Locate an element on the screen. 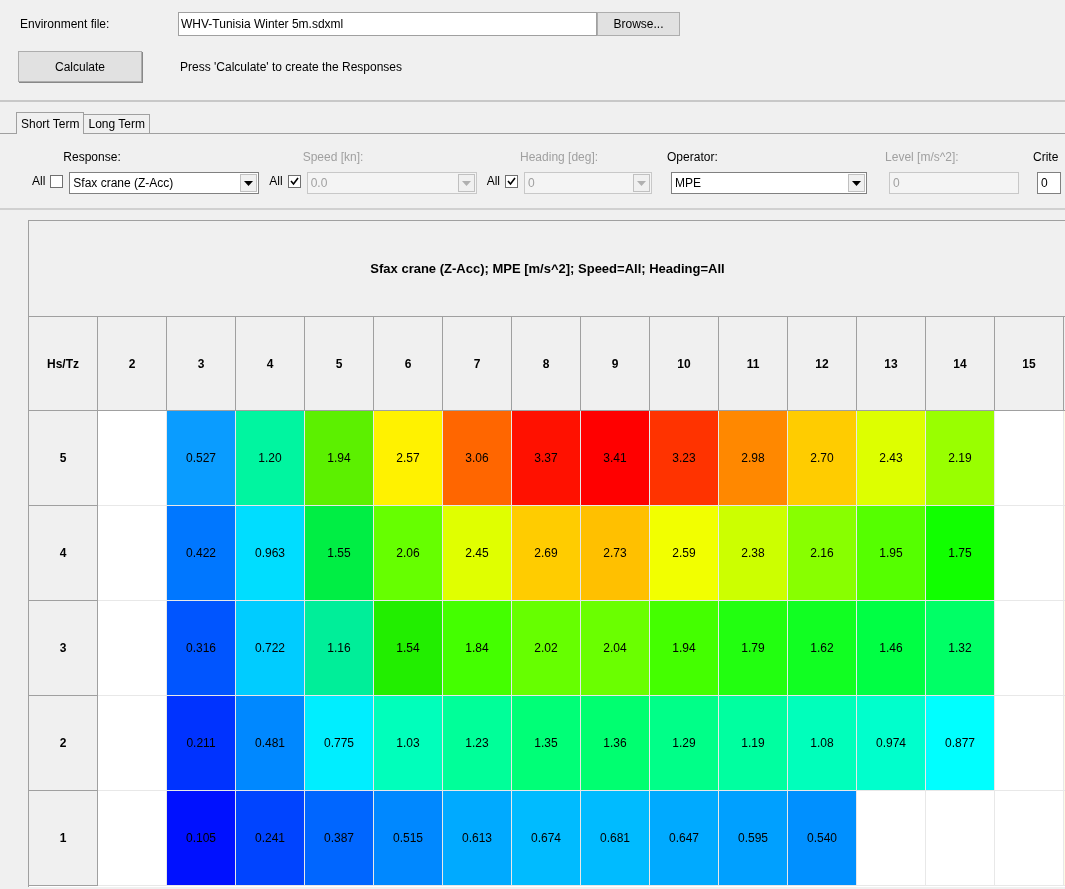 The height and width of the screenshot is (889, 1065). table-cell: 1.62 is located at coordinates (822, 648).